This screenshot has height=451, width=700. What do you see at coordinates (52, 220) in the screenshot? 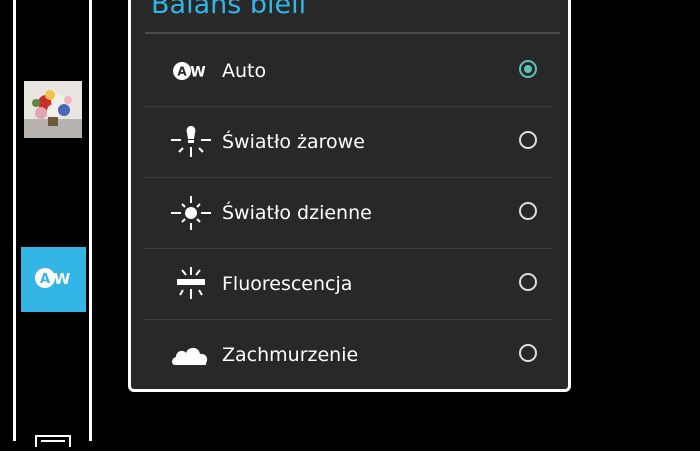
I see `camera-control-rail` at bounding box center [52, 220].